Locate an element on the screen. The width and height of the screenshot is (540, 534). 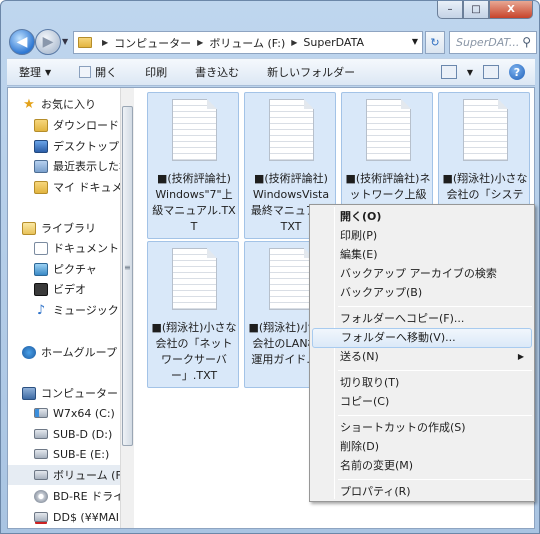
menu-print: 印刷(P) is located at coordinates (422, 236).